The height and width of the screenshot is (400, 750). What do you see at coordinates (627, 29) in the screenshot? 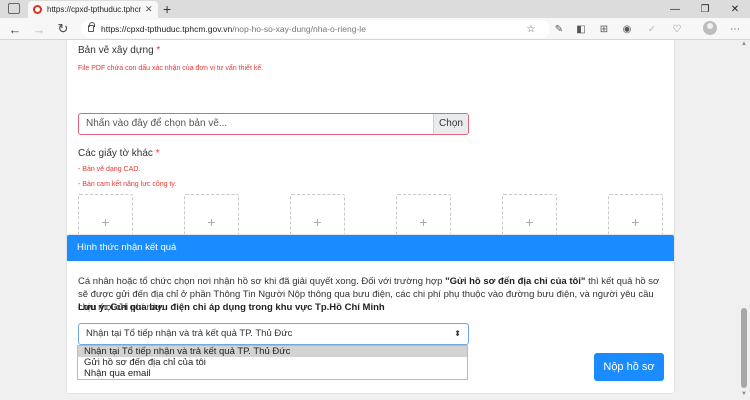
I see `extension-c-icon: ◉` at bounding box center [627, 29].